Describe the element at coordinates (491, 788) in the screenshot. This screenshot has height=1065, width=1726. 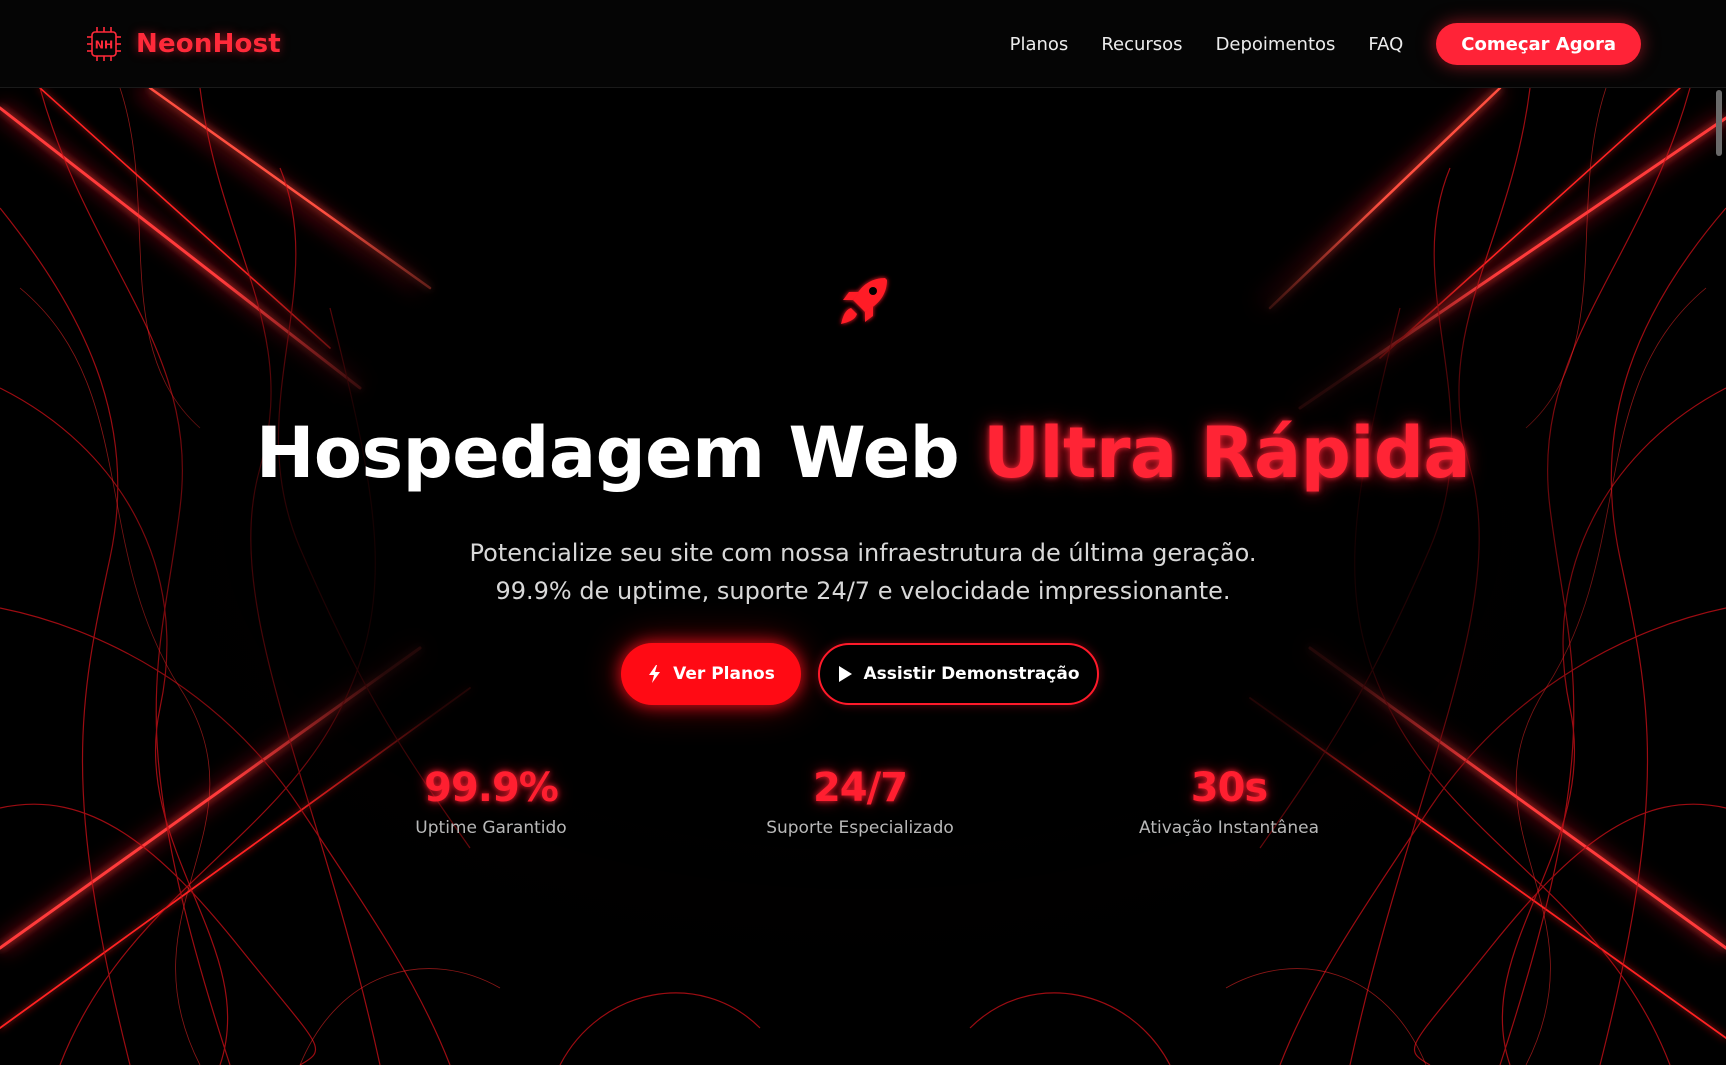
I see `stat-value: 99.9%` at that location.